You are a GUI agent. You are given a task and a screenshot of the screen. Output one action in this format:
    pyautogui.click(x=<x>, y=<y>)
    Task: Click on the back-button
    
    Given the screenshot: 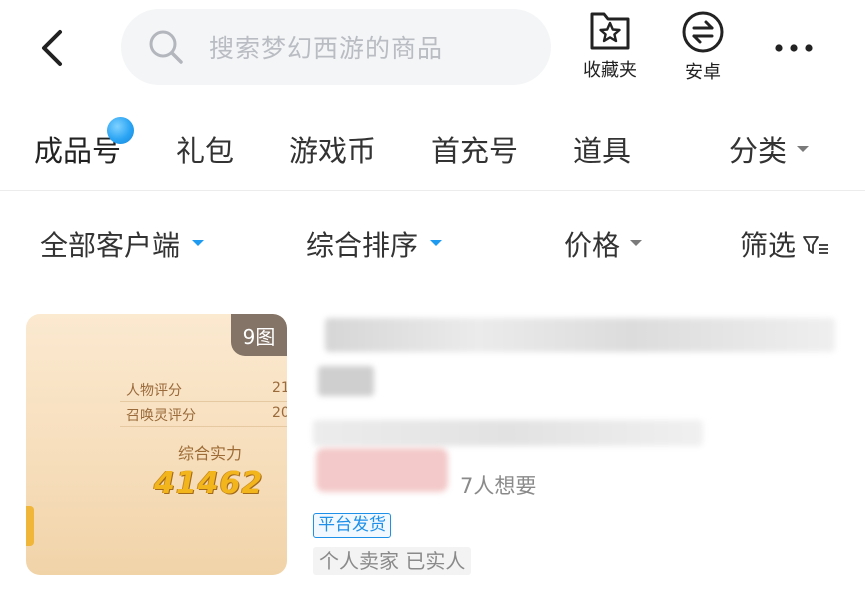 What is the action you would take?
    pyautogui.click(x=52, y=48)
    